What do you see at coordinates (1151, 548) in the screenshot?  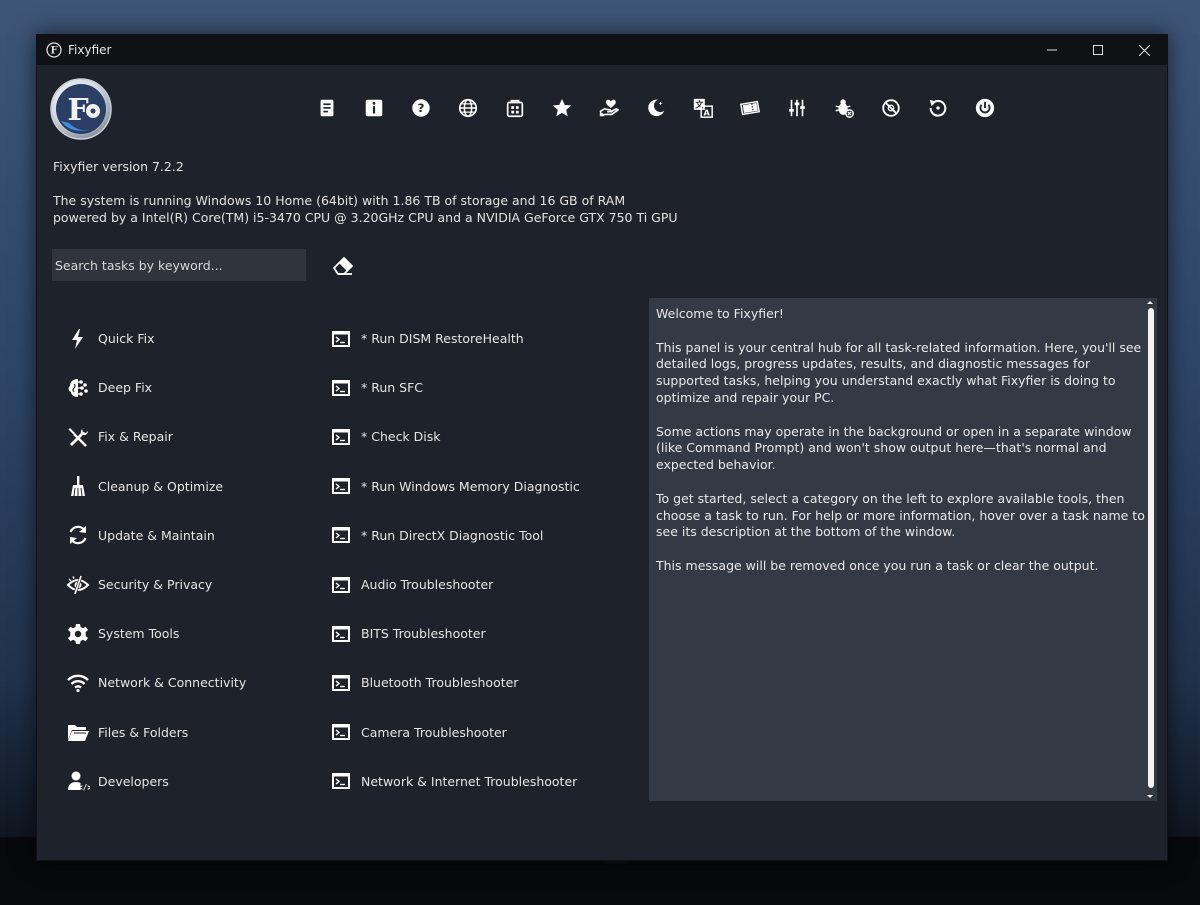 I see `output-scrollbar` at bounding box center [1151, 548].